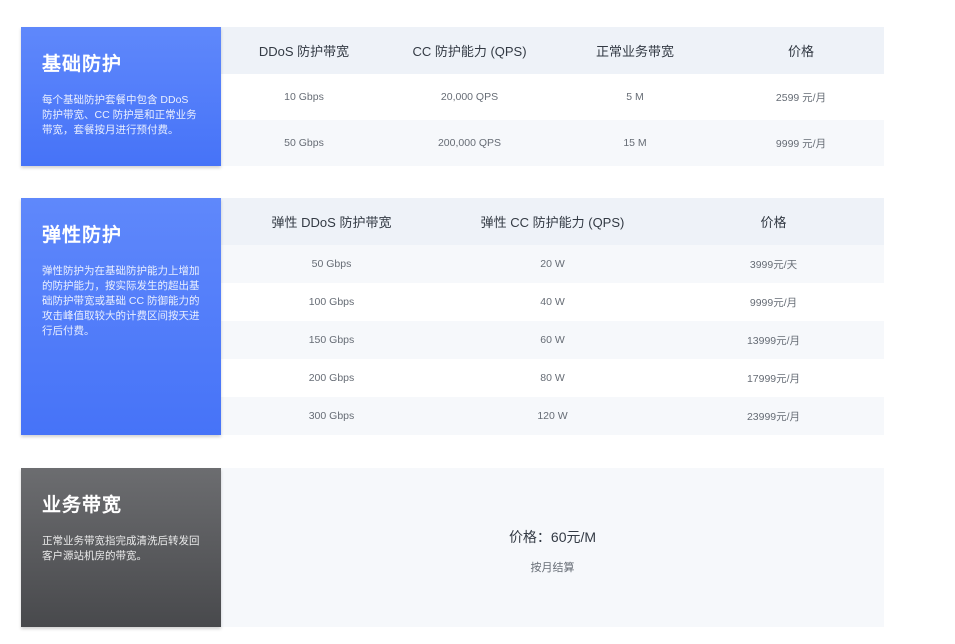 The image size is (955, 644). Describe the element at coordinates (773, 264) in the screenshot. I see `table-cell: 3999元/天` at that location.